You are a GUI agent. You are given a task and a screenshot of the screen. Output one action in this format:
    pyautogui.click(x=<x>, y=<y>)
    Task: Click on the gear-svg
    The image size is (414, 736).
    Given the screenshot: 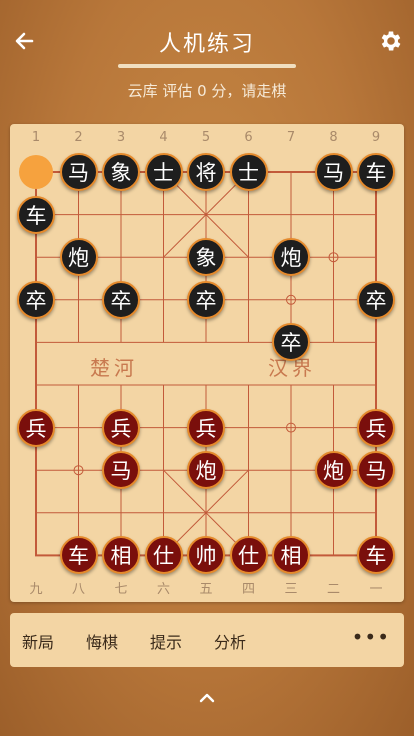 What is the action you would take?
    pyautogui.click(x=391, y=41)
    